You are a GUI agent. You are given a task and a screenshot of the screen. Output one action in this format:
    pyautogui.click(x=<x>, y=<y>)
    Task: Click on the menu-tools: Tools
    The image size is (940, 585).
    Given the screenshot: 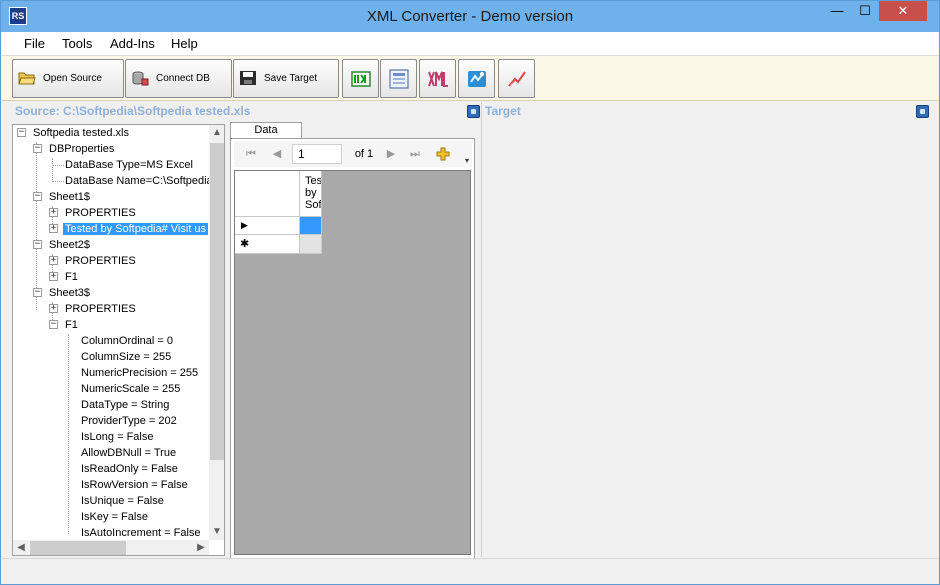 What is the action you would take?
    pyautogui.click(x=77, y=44)
    